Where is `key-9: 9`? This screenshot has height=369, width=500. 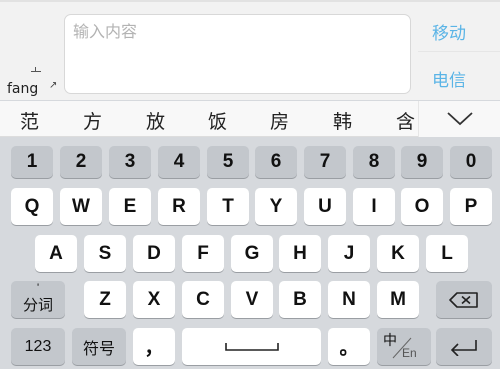 key-9: 9 is located at coordinates (422, 162).